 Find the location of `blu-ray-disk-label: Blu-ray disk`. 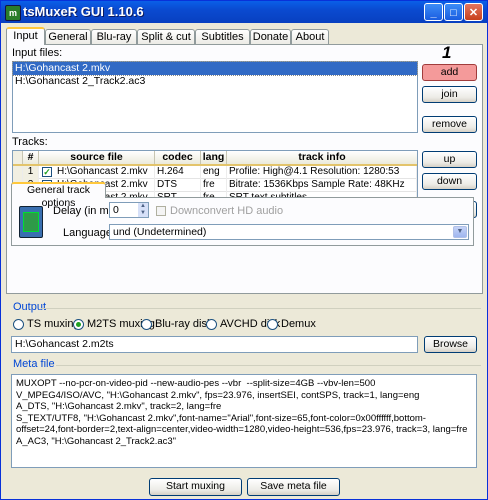

blu-ray-disk-label: Blu-ray disk is located at coordinates (183, 324).